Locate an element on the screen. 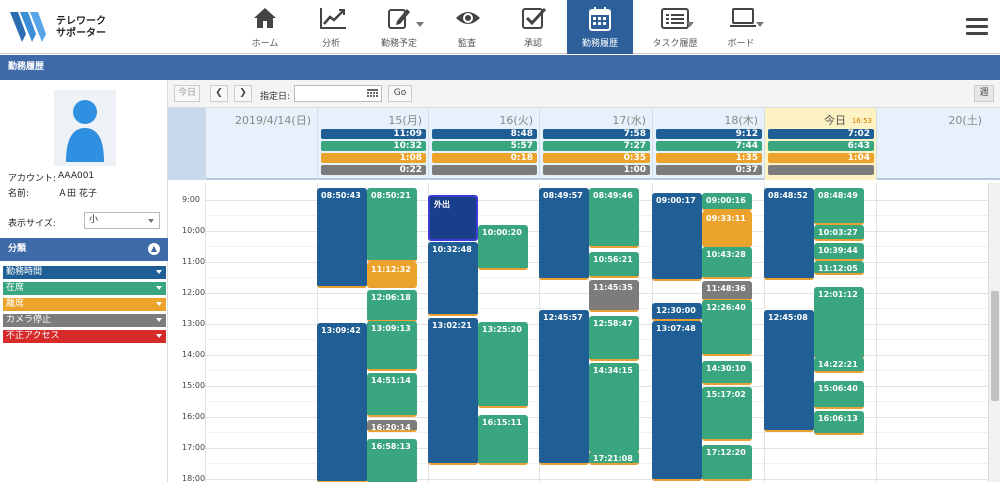 The image size is (1000, 482). week-button: 週 is located at coordinates (984, 93).